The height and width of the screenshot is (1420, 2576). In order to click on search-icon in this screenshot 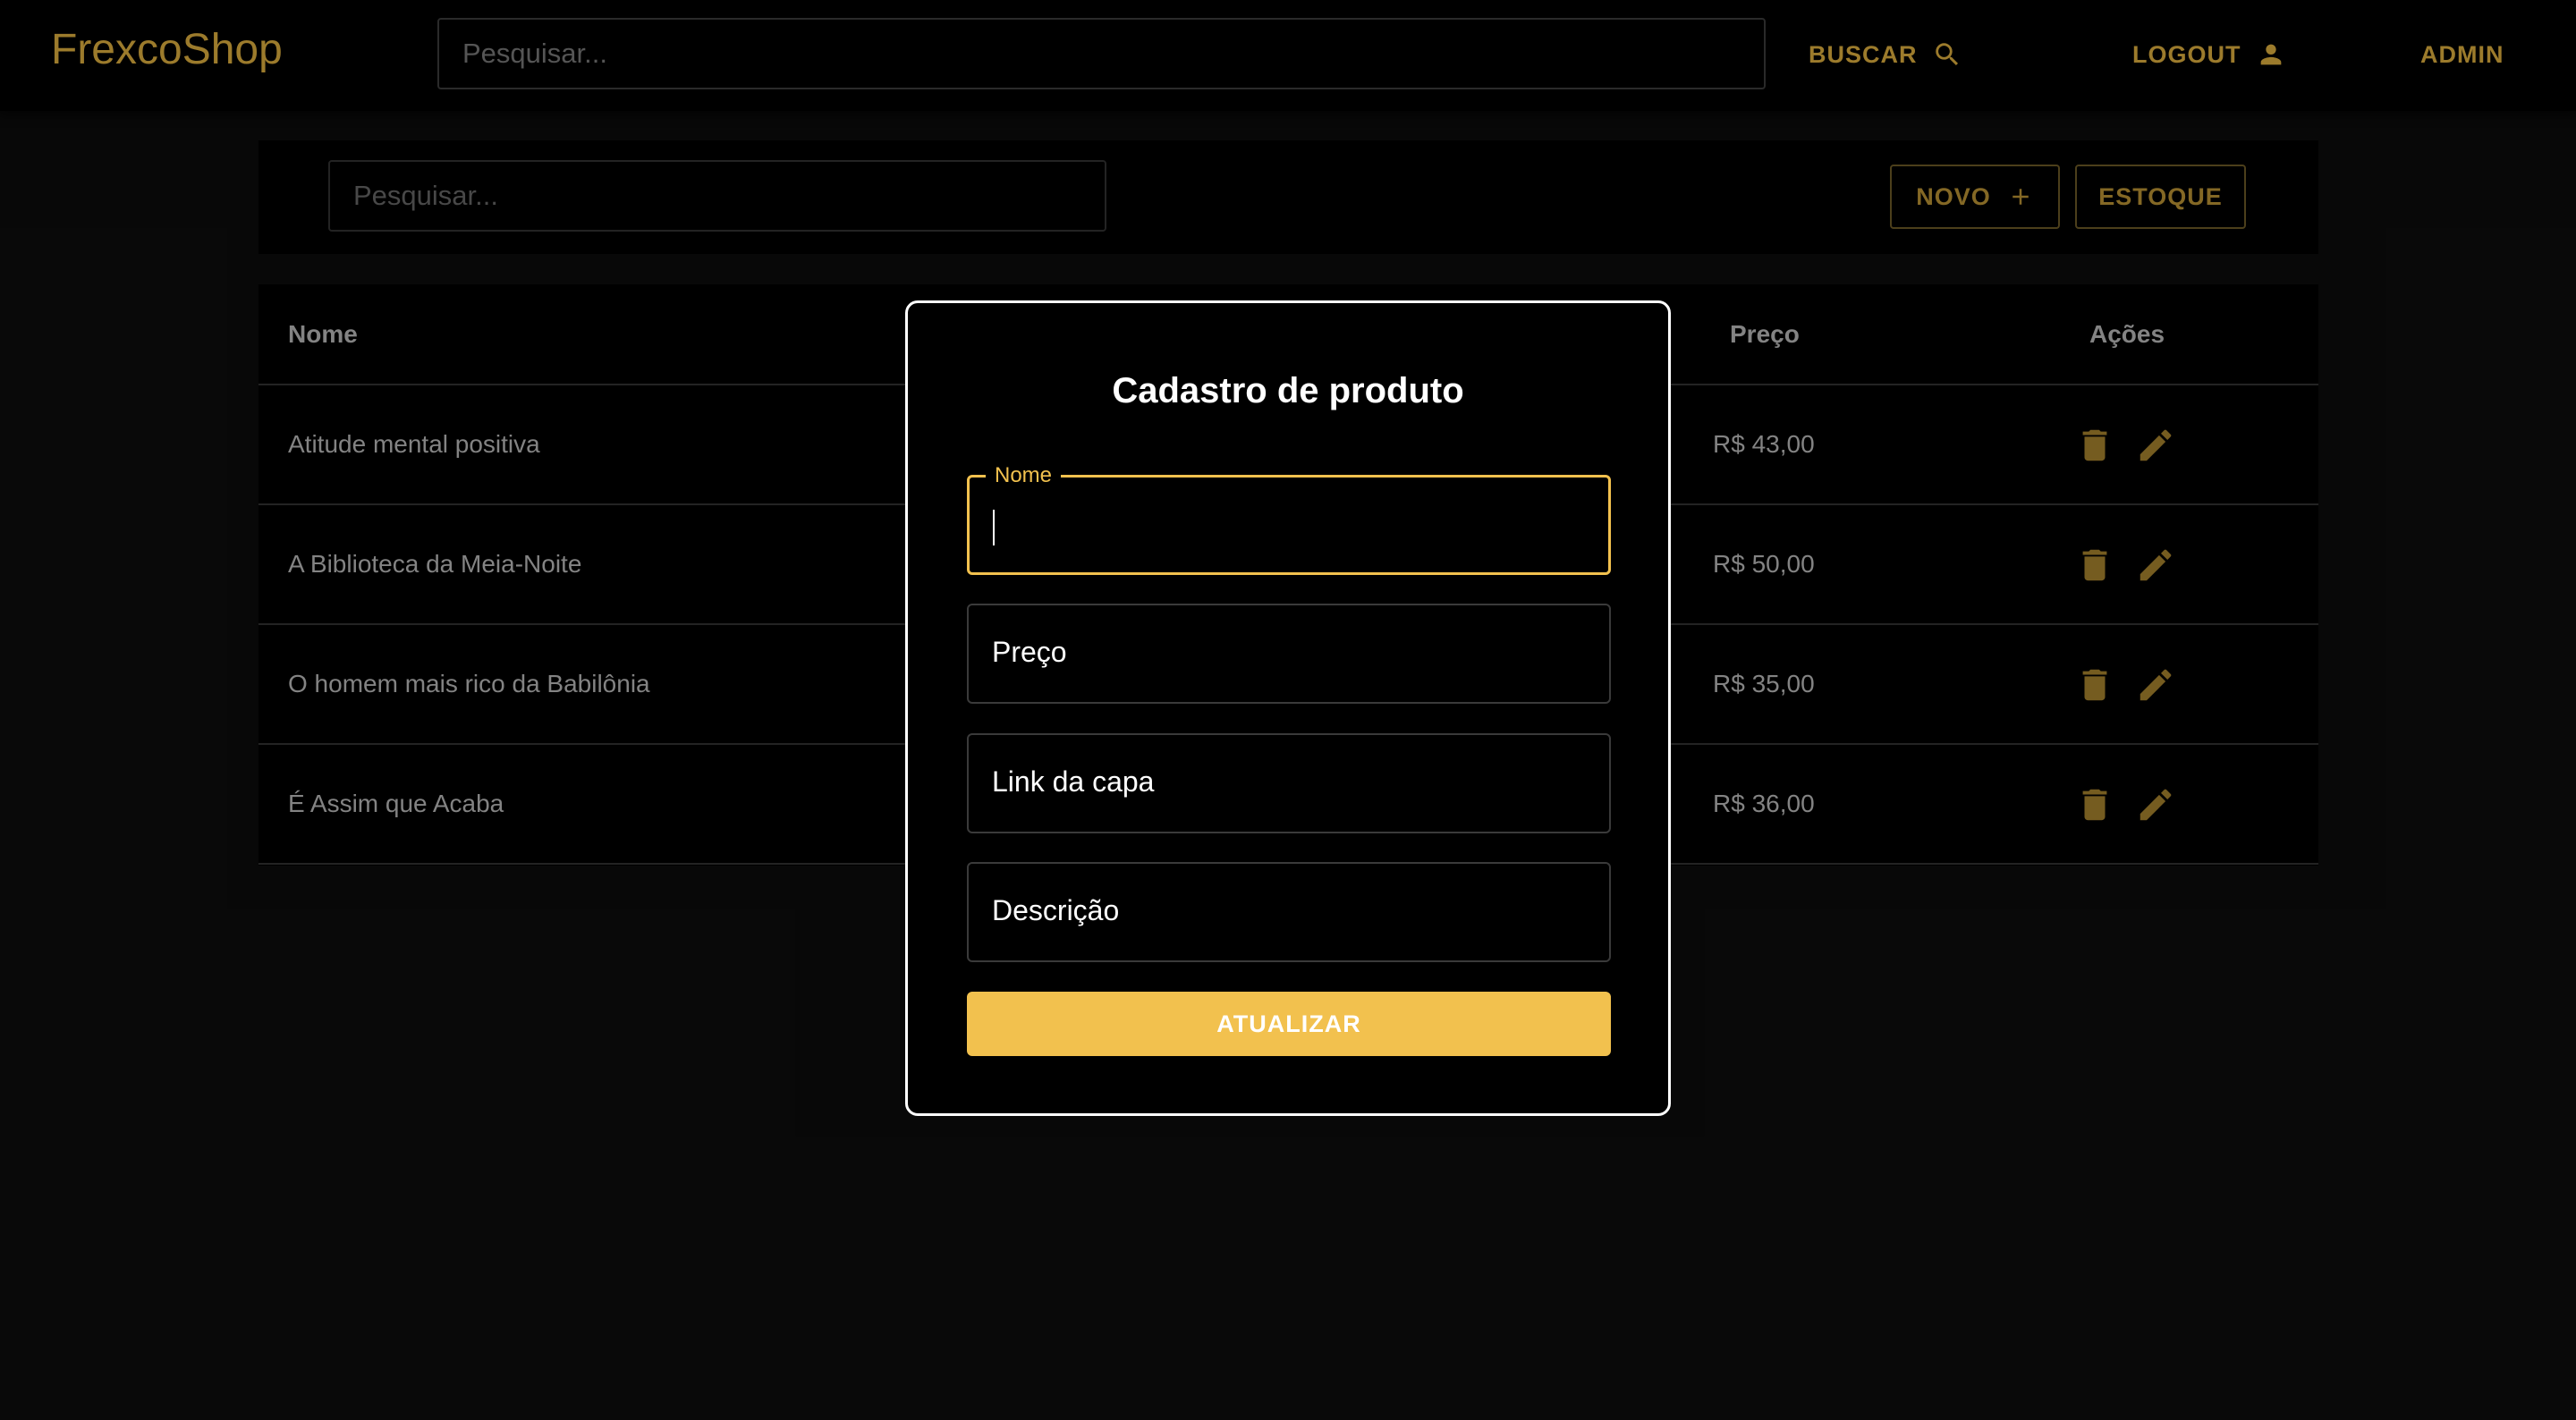, I will do `click(1946, 55)`.